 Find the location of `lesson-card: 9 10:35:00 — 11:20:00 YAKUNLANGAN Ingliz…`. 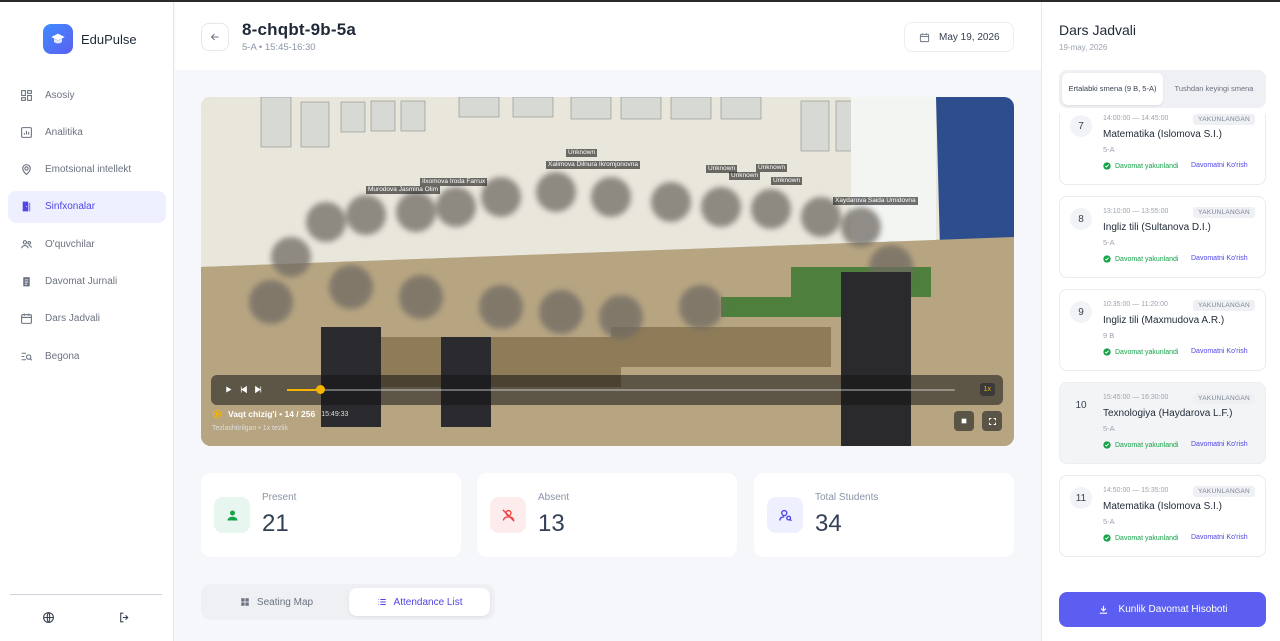

lesson-card: 9 10:35:00 — 11:20:00 YAKUNLANGAN Ingliz… is located at coordinates (1162, 330).